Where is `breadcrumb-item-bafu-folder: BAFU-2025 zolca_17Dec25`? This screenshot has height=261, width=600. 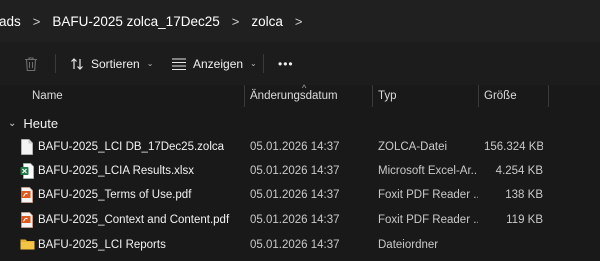 breadcrumb-item-bafu-folder: BAFU-2025 zolca_17Dec25 is located at coordinates (135, 21).